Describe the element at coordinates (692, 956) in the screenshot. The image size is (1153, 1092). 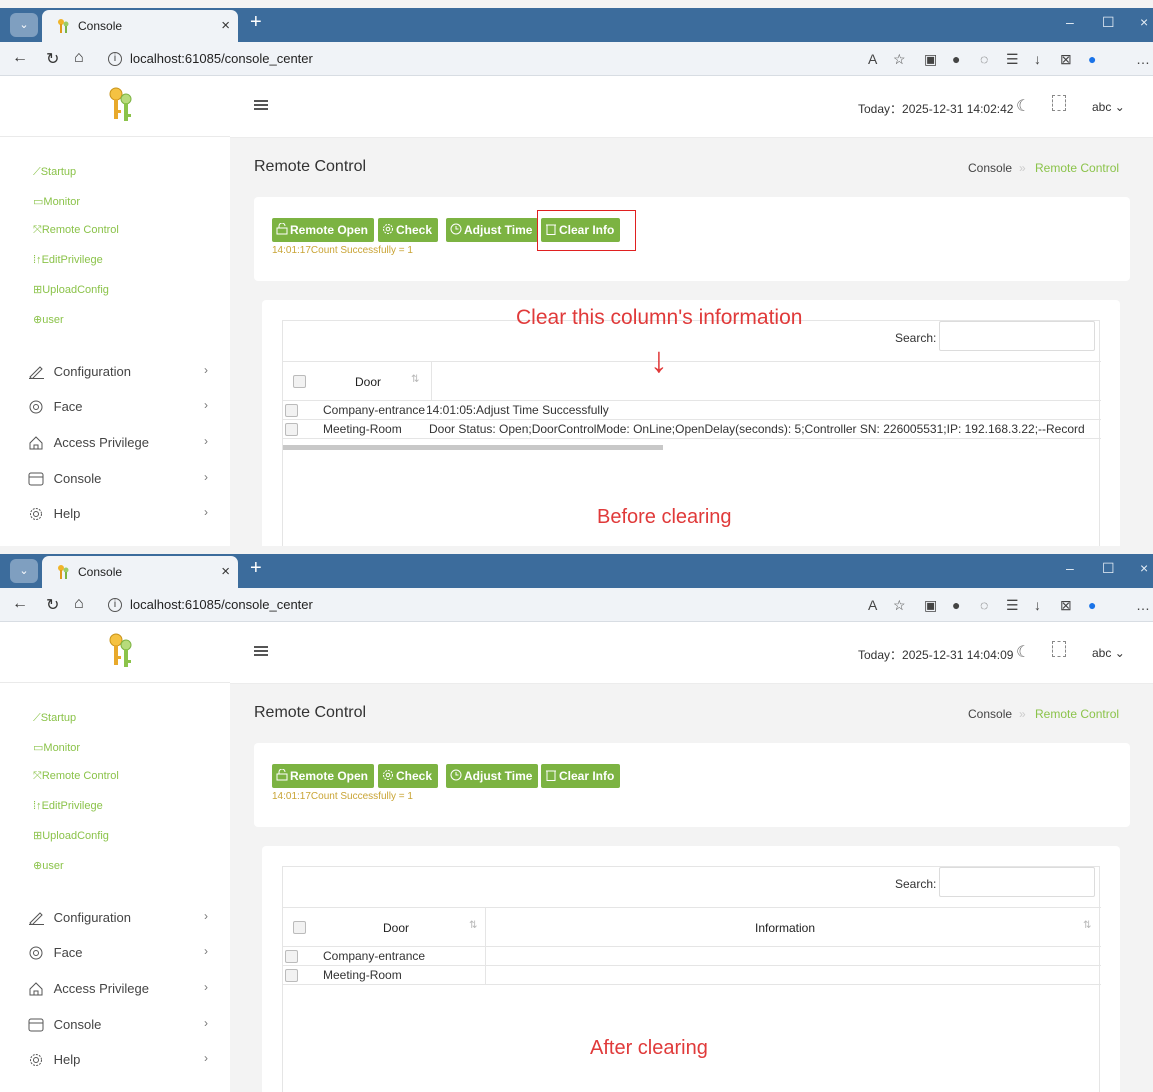
I see `table-row: Company-entrance` at that location.